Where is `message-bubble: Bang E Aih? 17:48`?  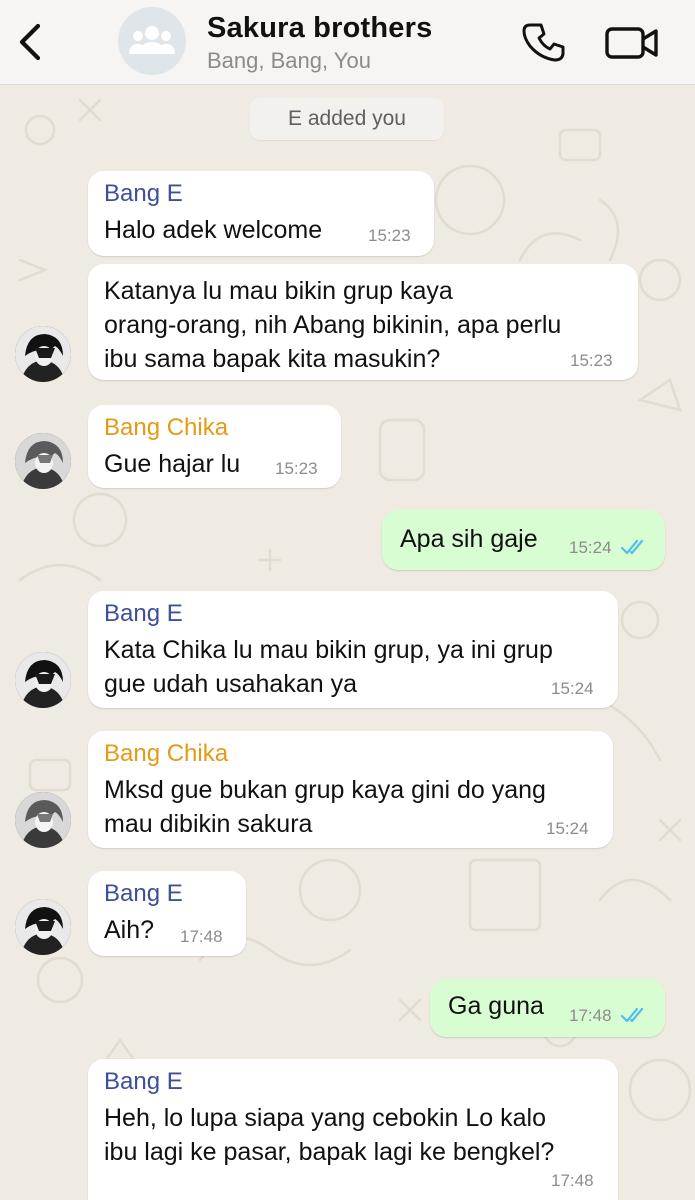 message-bubble: Bang E Aih? 17:48 is located at coordinates (167, 913).